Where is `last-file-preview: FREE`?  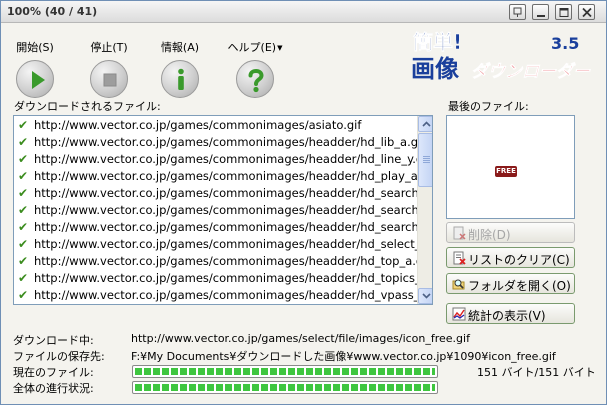 last-file-preview: FREE is located at coordinates (510, 167).